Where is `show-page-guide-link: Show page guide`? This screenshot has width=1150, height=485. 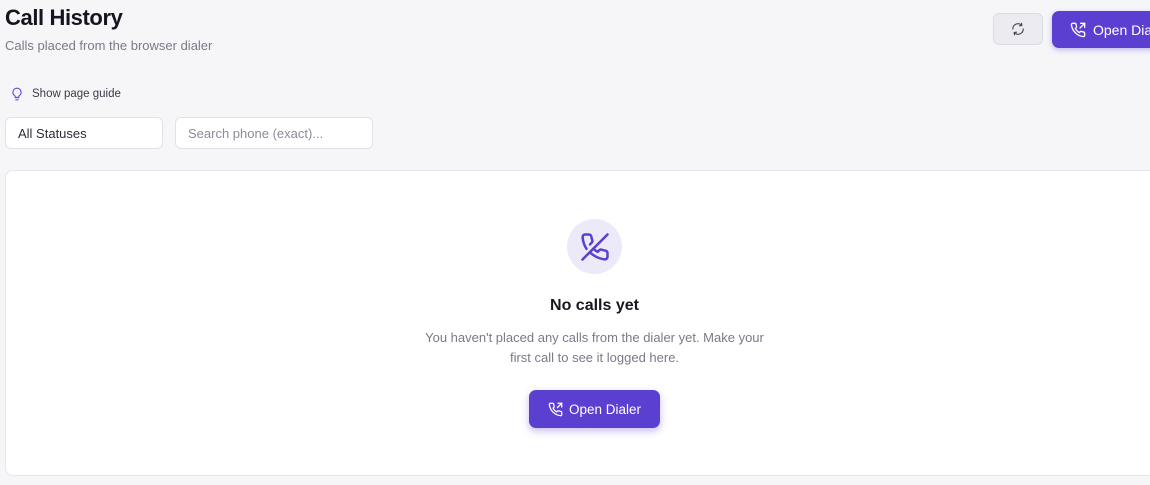 show-page-guide-link: Show page guide is located at coordinates (65, 94).